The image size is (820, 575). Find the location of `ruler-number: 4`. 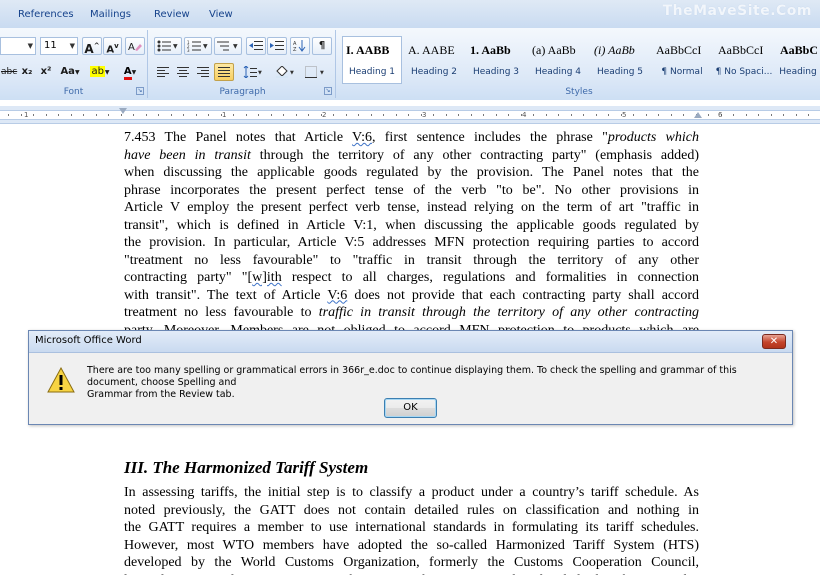

ruler-number: 4 is located at coordinates (524, 115).